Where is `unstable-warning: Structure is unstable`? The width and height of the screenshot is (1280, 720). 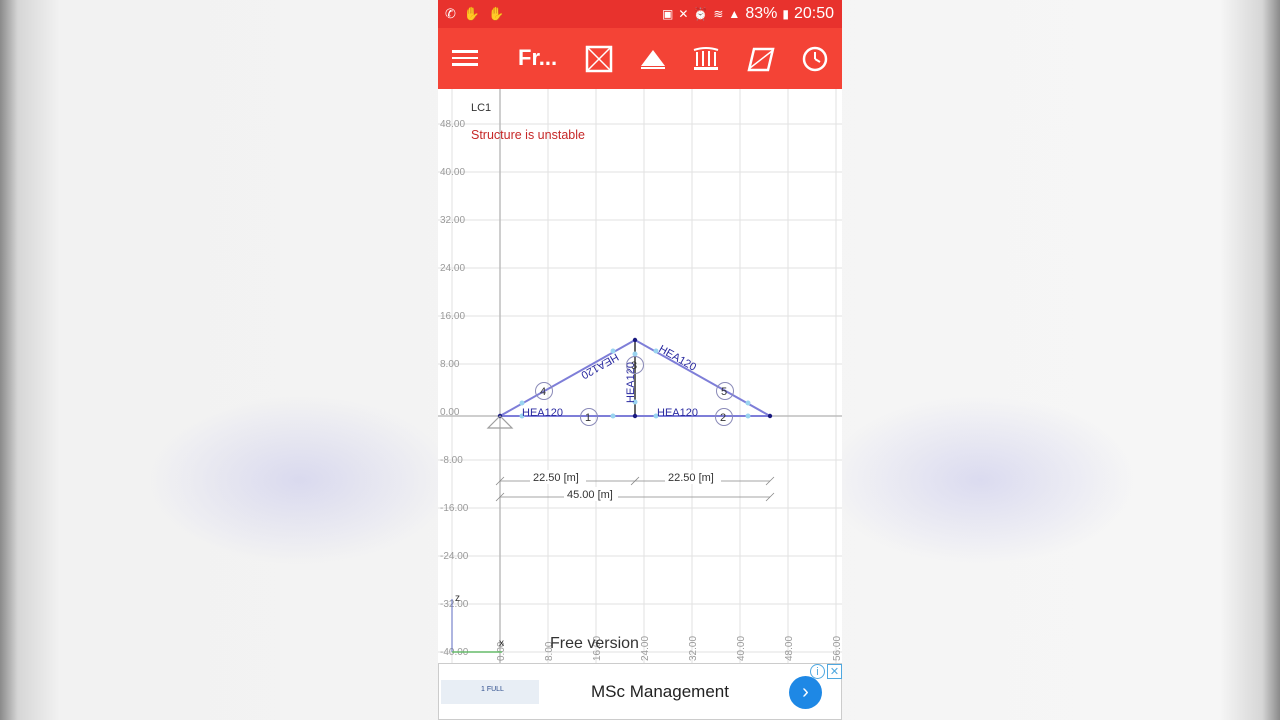
unstable-warning: Structure is unstable is located at coordinates (528, 135).